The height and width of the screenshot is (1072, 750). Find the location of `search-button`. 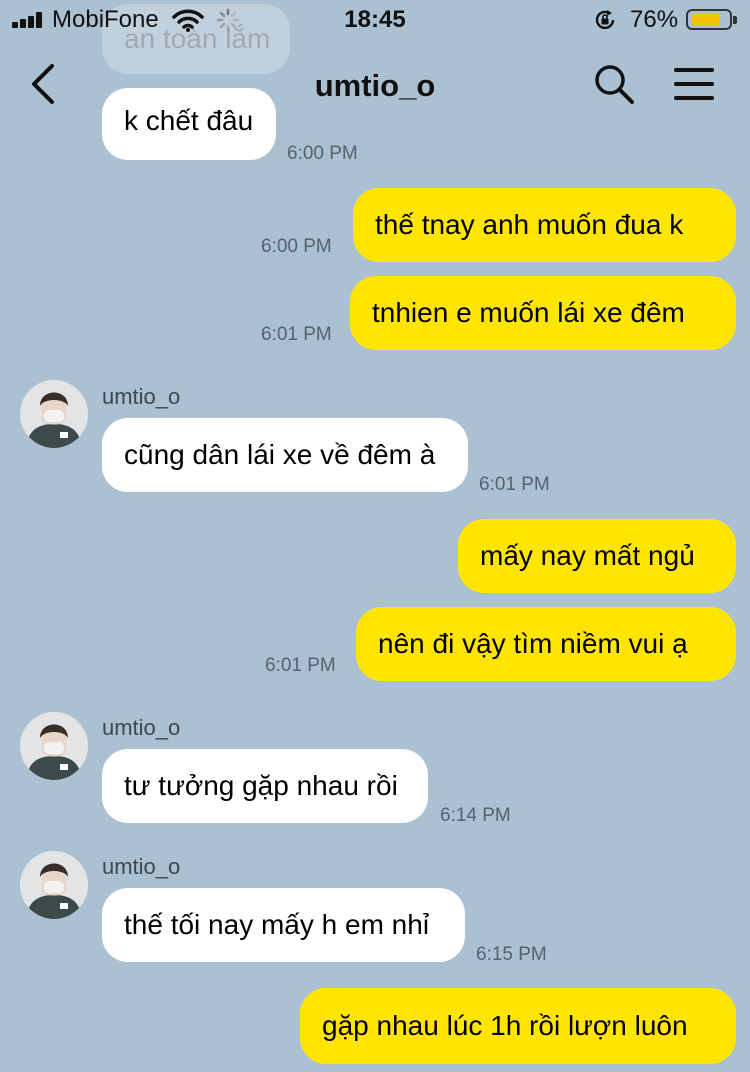

search-button is located at coordinates (614, 84).